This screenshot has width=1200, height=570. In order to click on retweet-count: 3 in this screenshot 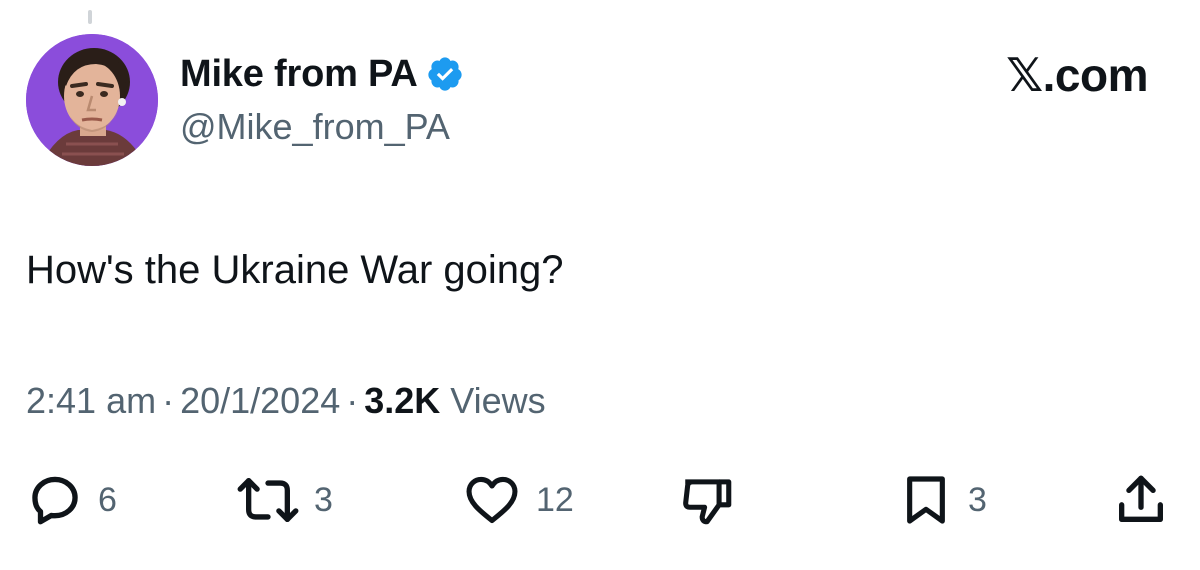, I will do `click(323, 499)`.